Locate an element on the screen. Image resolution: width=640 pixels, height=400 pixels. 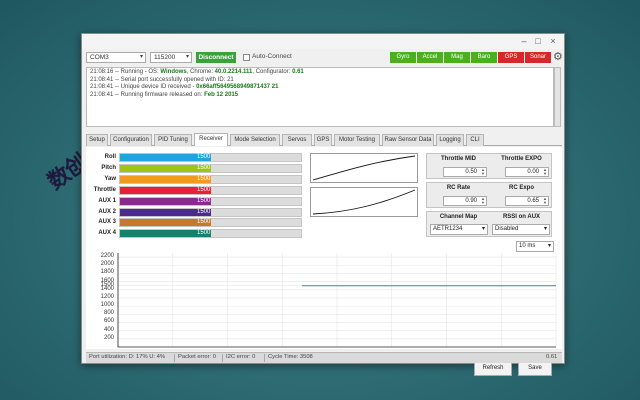
sensor-gps: GPS is located at coordinates (511, 57).